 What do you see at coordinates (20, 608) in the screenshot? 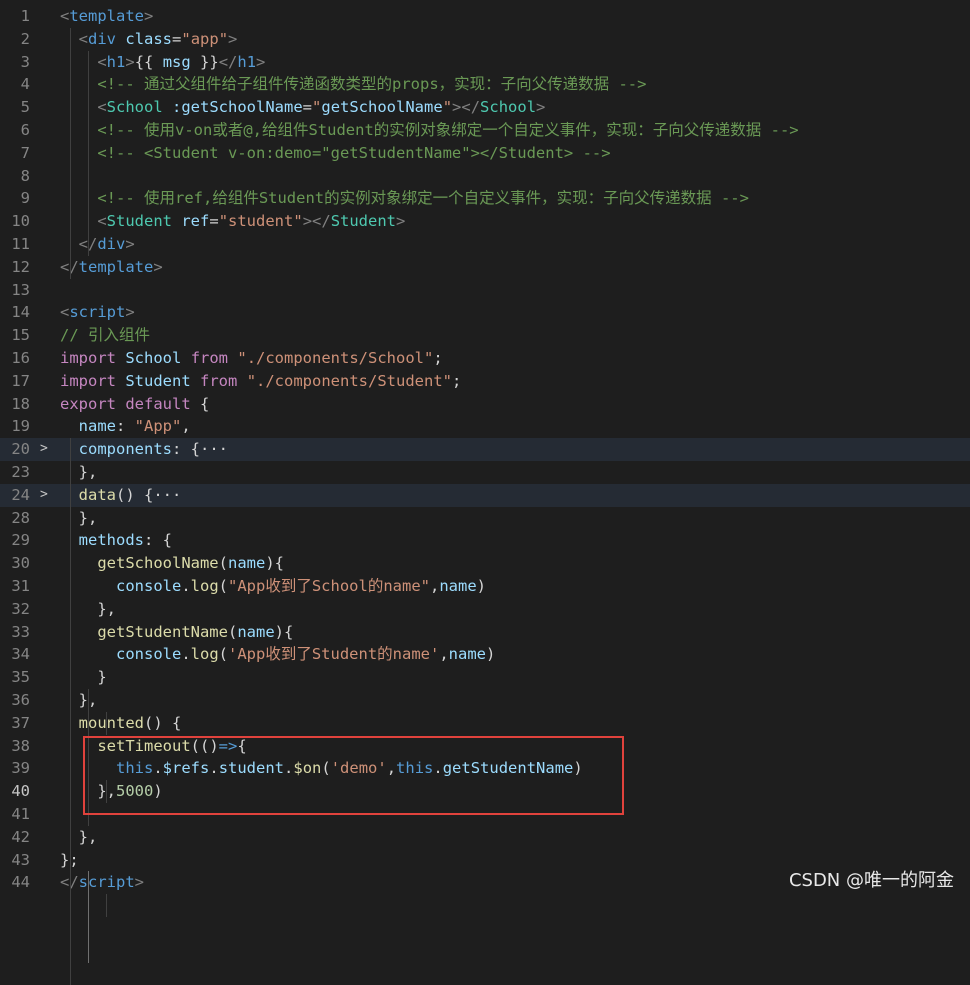
I see `line-number: 32` at bounding box center [20, 608].